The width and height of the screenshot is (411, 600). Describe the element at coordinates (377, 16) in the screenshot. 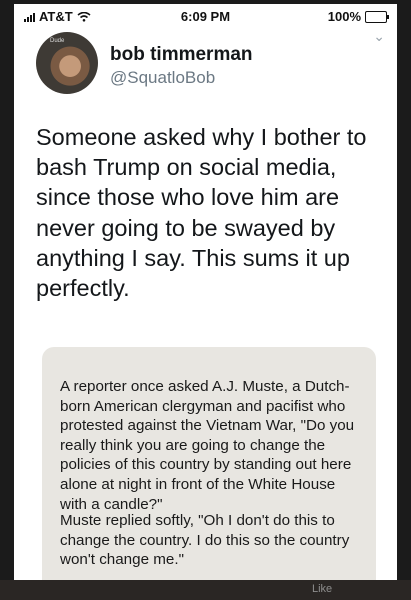

I see `battery-icon` at that location.